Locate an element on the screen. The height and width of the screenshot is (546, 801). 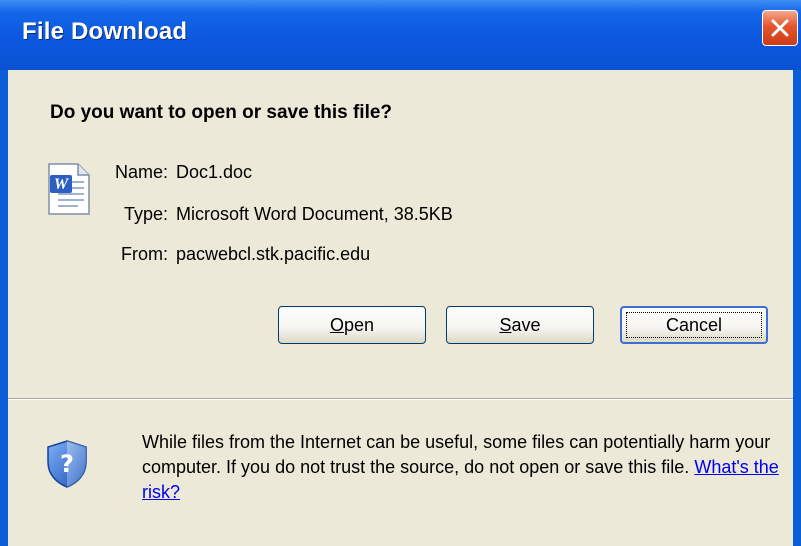
focus-rectangle is located at coordinates (694, 325).